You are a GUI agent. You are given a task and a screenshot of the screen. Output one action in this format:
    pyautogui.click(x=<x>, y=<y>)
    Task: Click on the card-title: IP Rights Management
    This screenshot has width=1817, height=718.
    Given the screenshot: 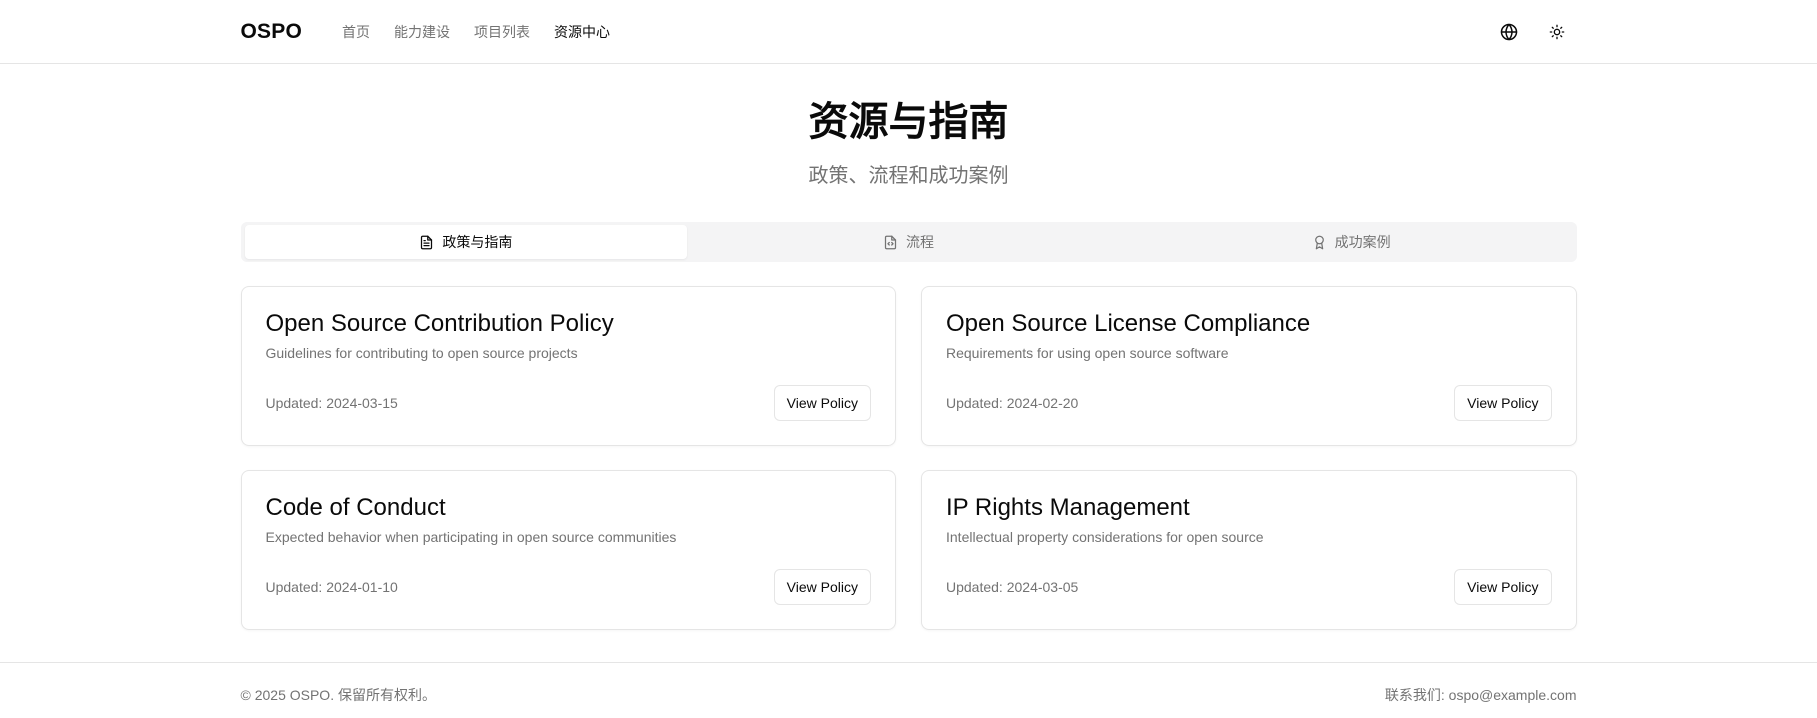 What is the action you would take?
    pyautogui.click(x=1068, y=507)
    